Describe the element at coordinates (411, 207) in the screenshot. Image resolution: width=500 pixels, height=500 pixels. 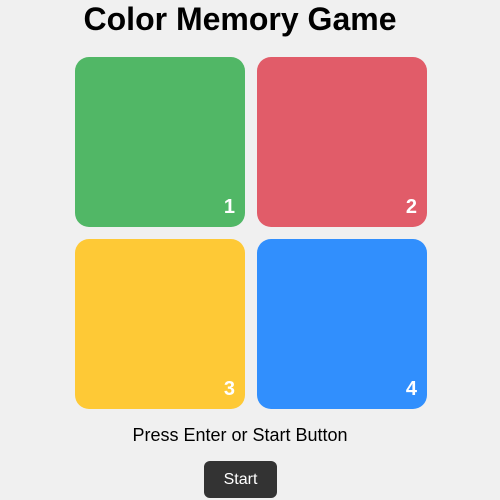
I see `tile-number: 2` at that location.